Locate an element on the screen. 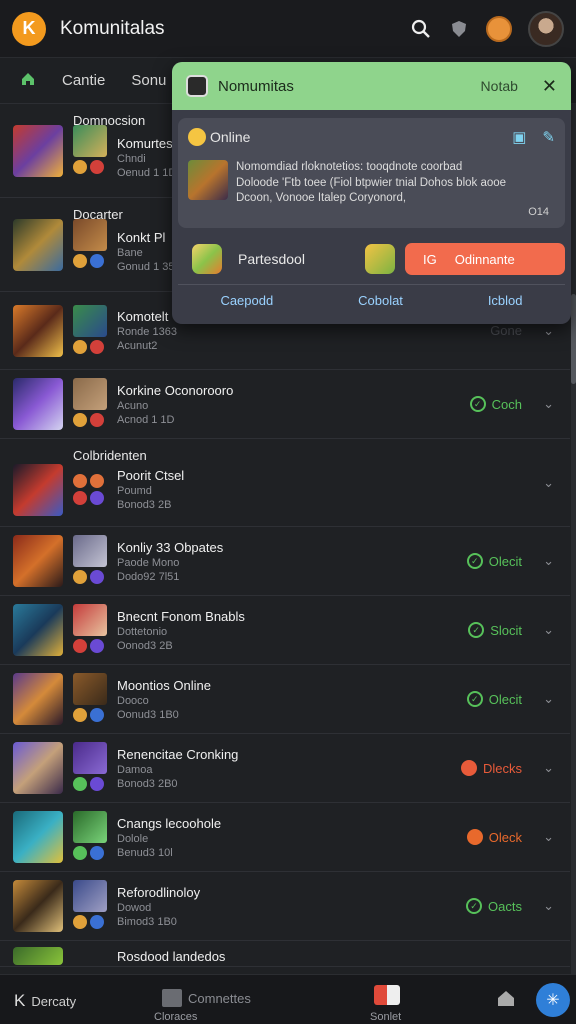  row-title: Poorit Ctsel is located at coordinates (151, 475).